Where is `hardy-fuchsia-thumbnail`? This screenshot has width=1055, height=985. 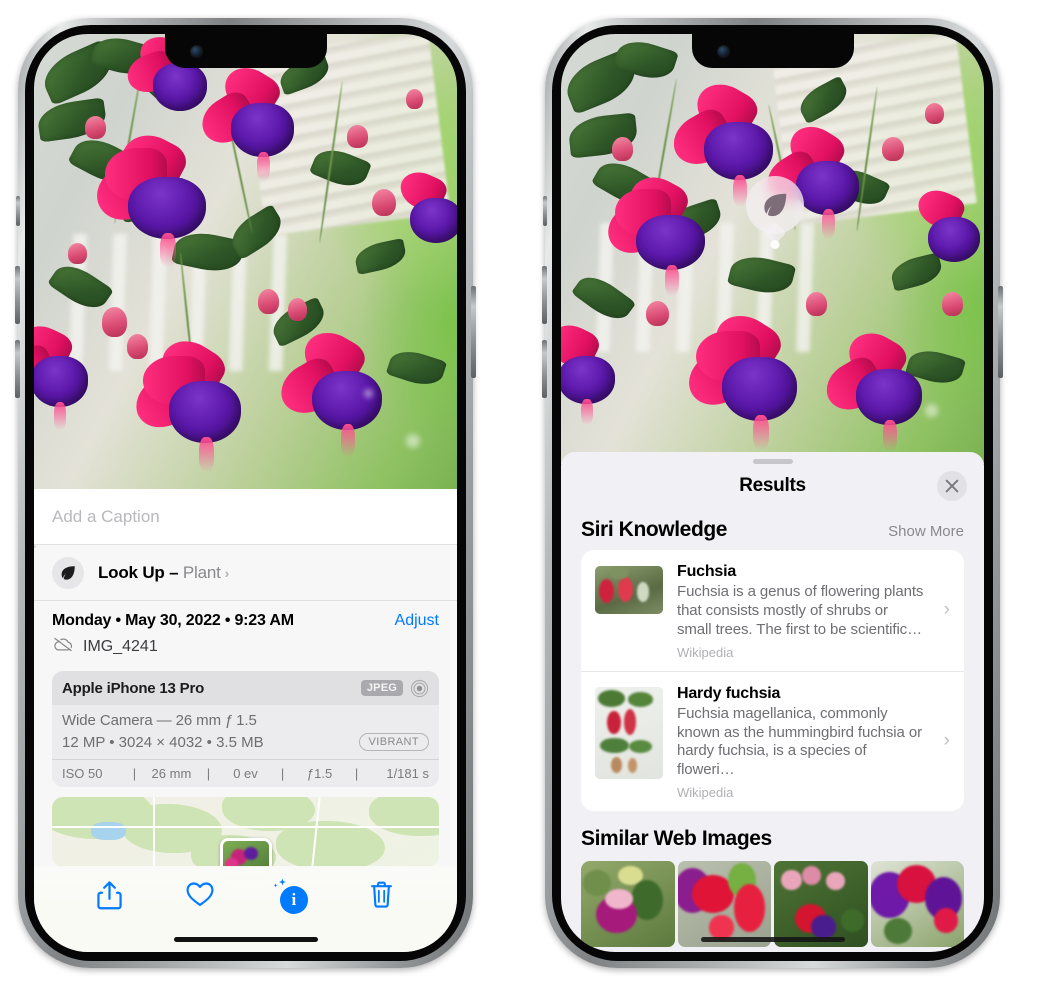
hardy-fuchsia-thumbnail is located at coordinates (629, 732).